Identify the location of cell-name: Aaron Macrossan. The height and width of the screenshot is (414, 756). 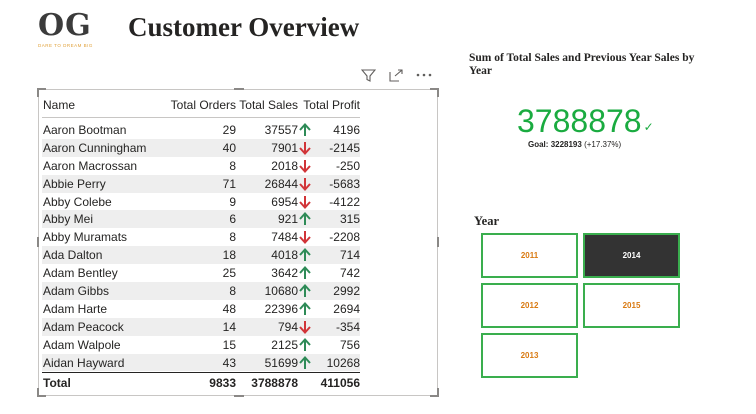
(90, 165).